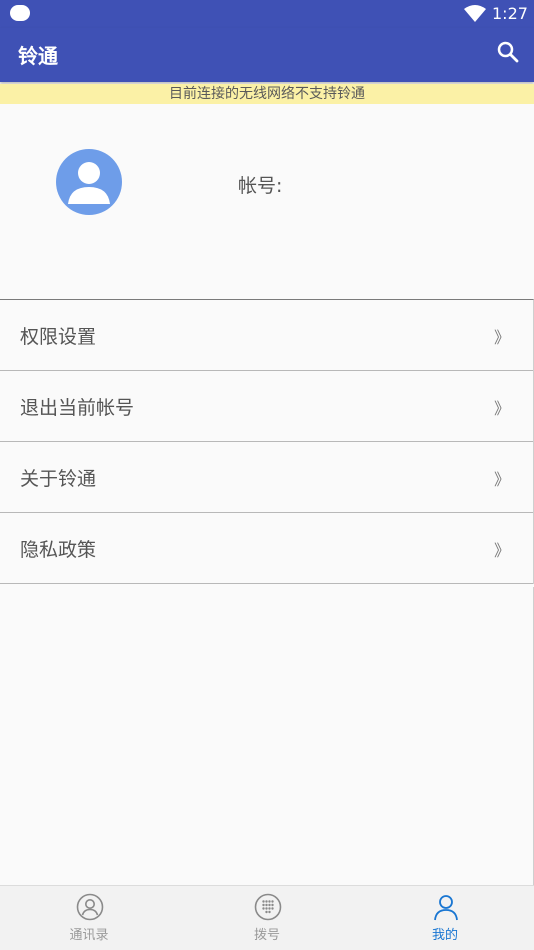 Image resolution: width=534 pixels, height=950 pixels. I want to click on tab-label: 我的, so click(444, 935).